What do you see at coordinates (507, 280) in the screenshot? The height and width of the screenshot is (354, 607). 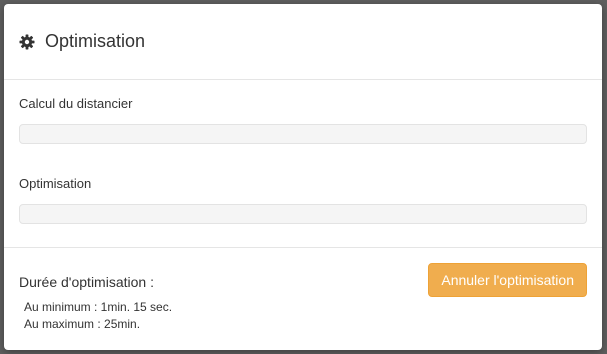 I see `cancel-optimisation-button: Annuler l'optimisation` at bounding box center [507, 280].